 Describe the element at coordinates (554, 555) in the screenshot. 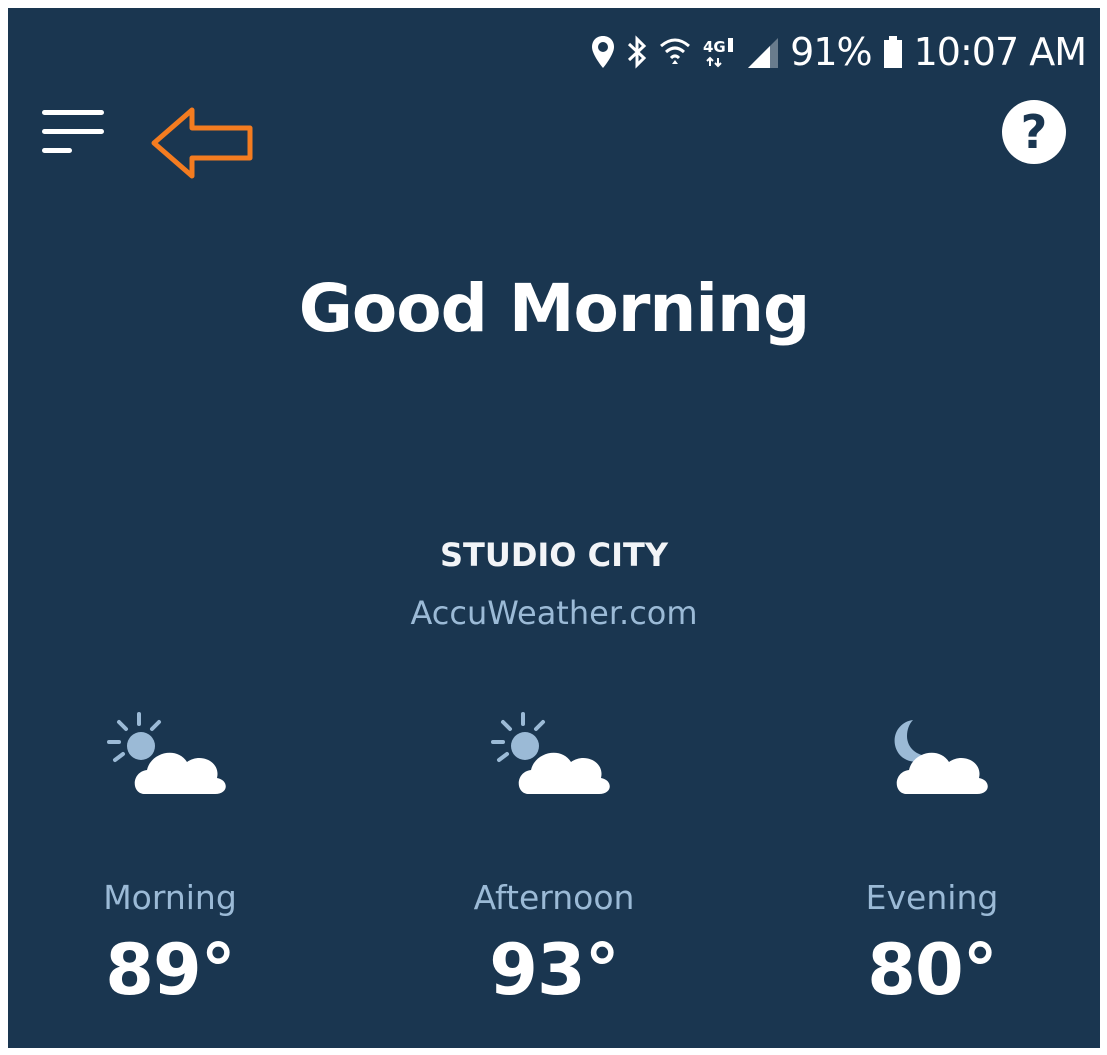

I see `weather-location: STUDIO CITY` at that location.